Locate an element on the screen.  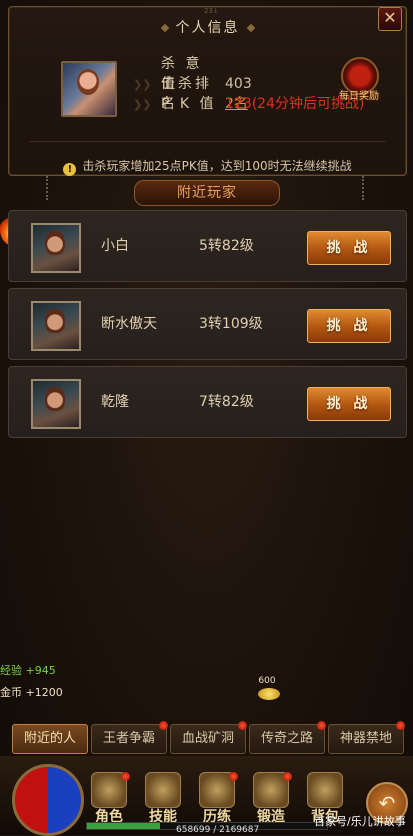
player-card: 断水傲天 3转109级 挑 战 is located at coordinates (207, 324).